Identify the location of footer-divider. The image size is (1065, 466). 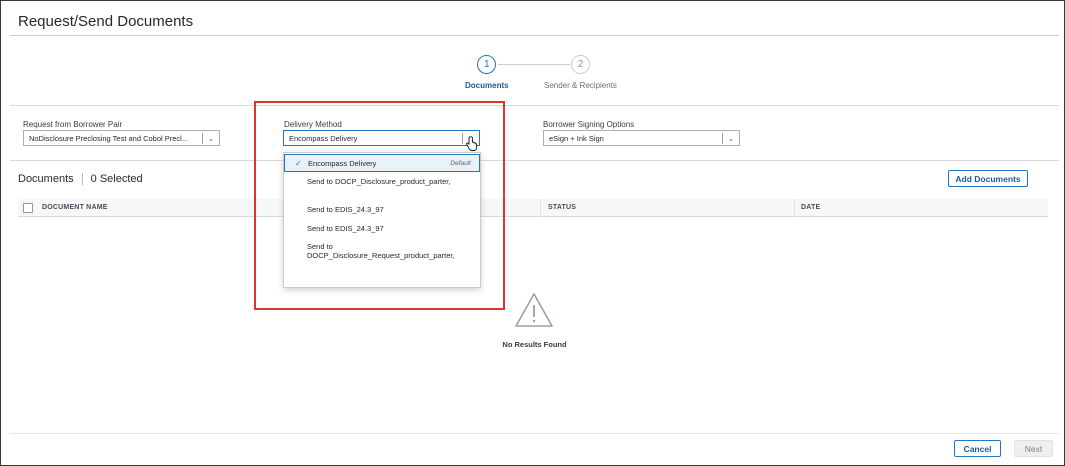
(534, 433).